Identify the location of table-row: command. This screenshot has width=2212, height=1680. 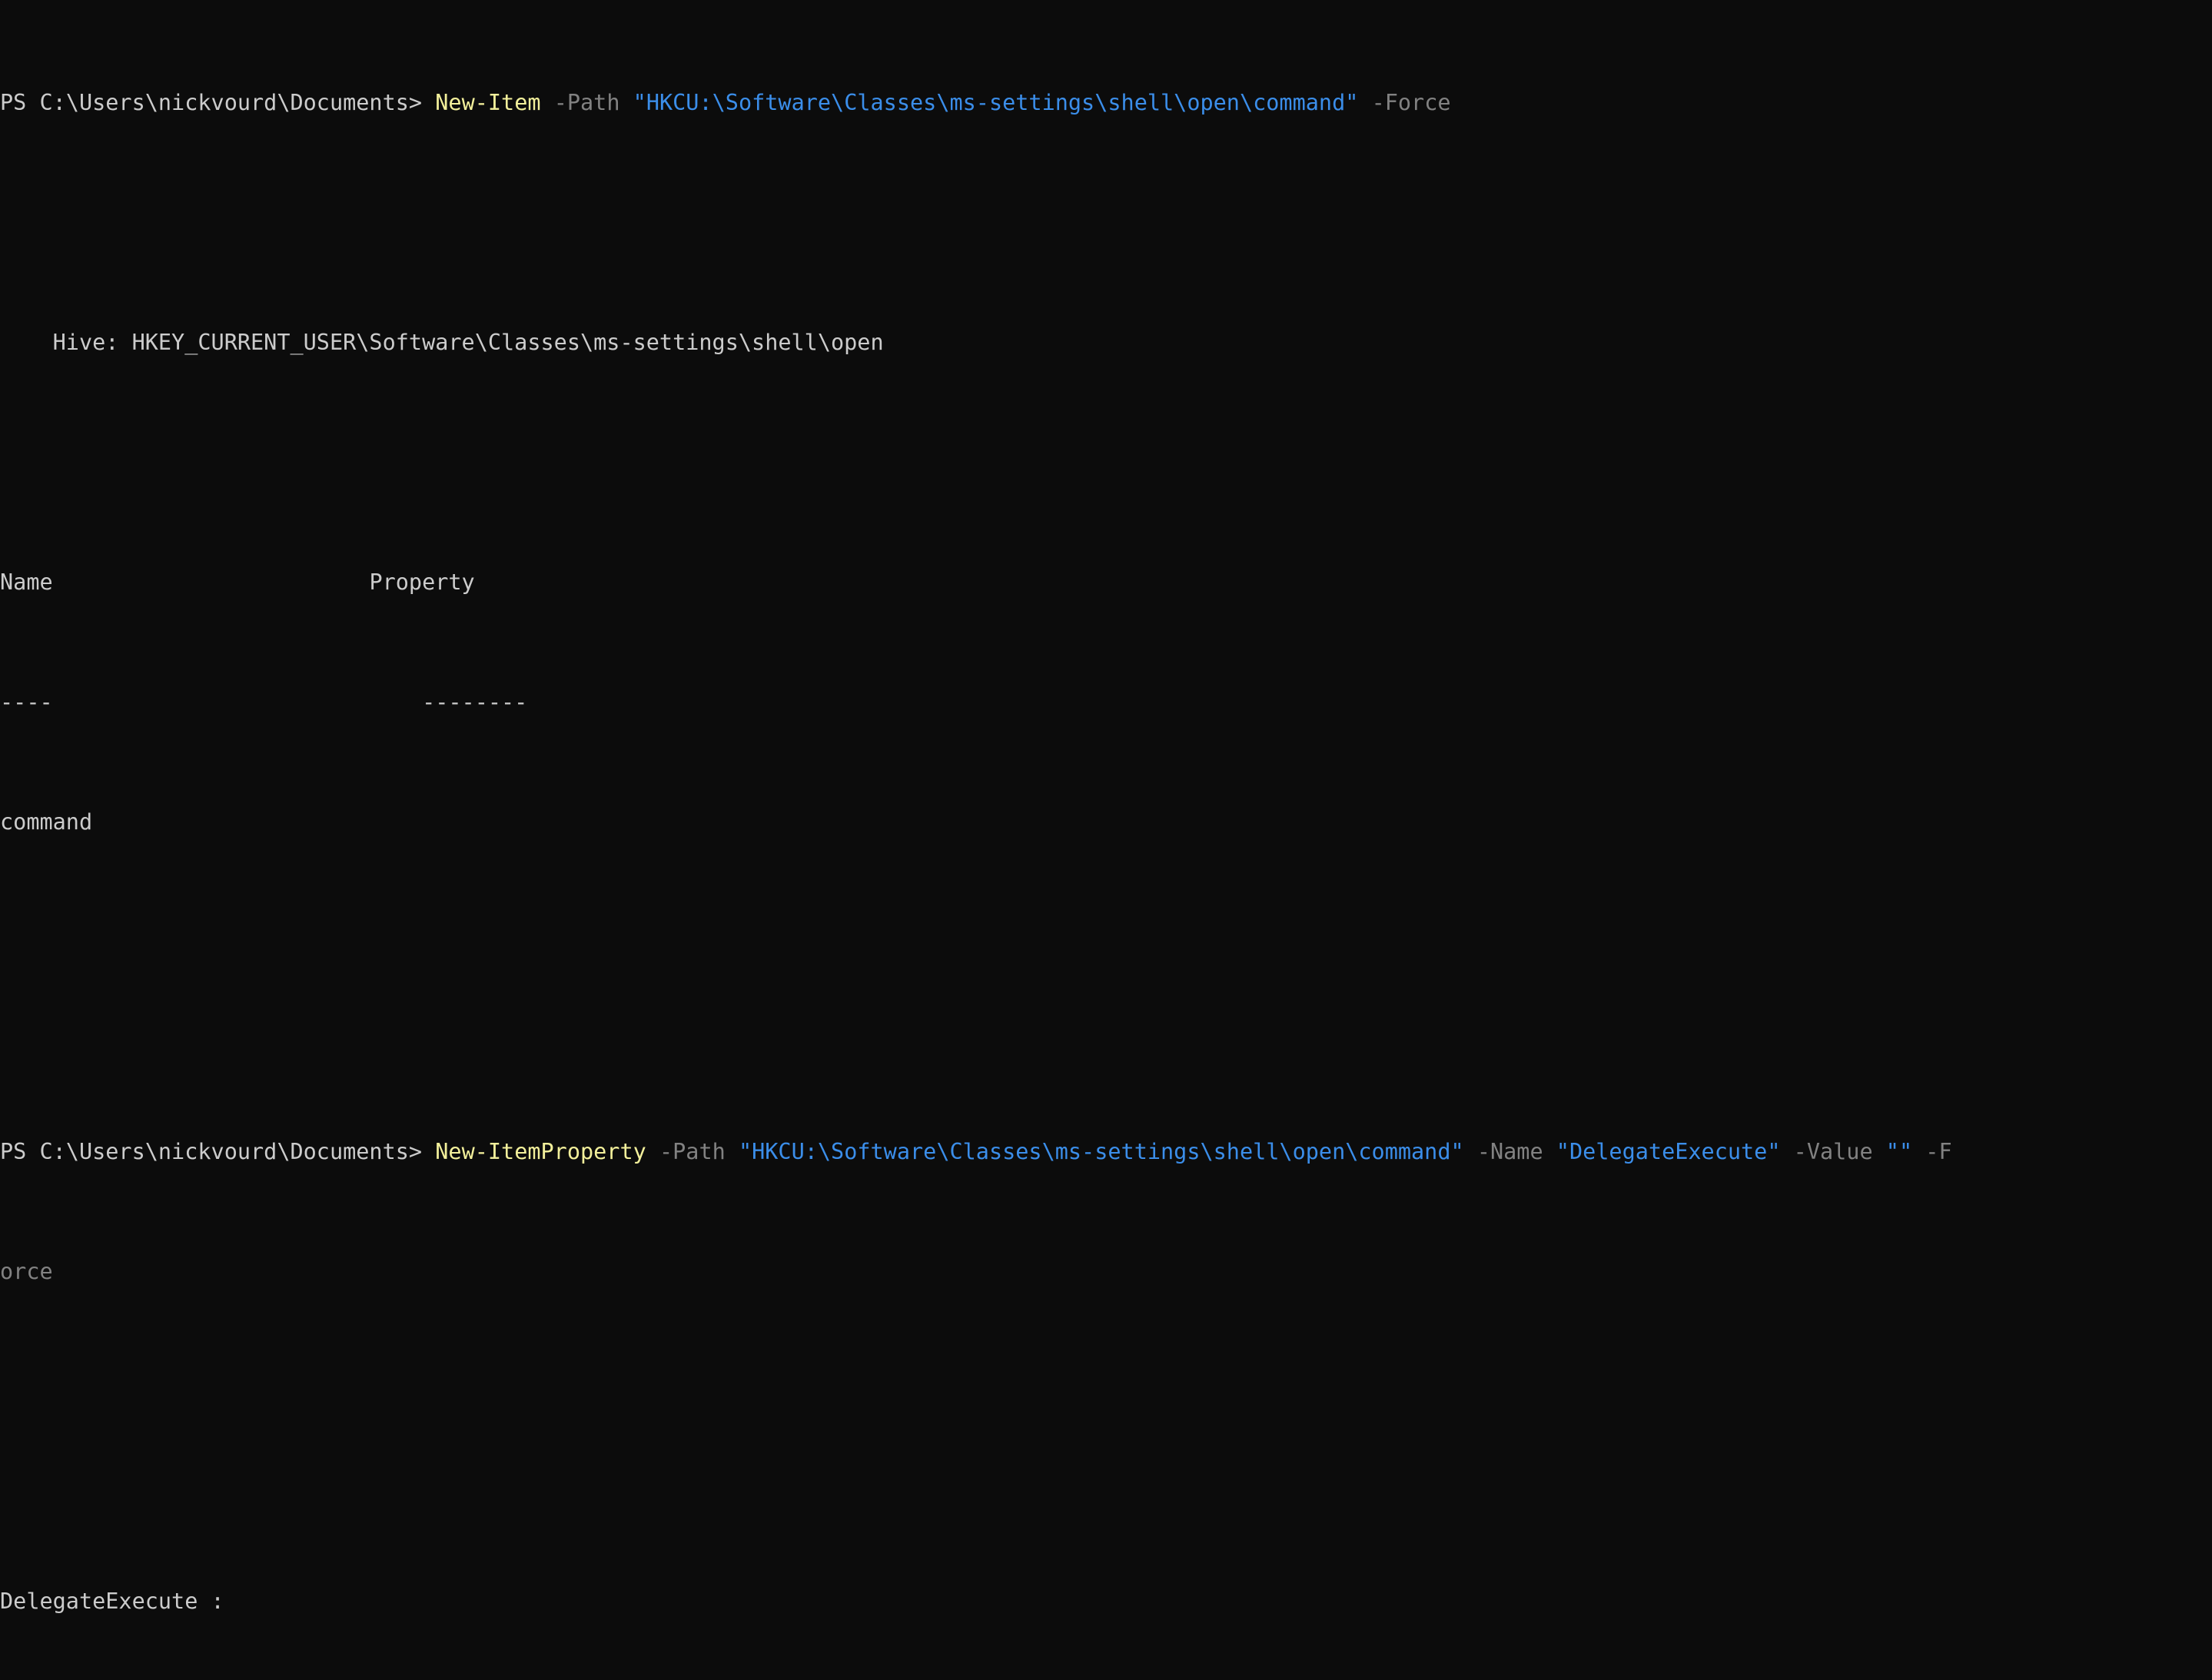
(976, 822).